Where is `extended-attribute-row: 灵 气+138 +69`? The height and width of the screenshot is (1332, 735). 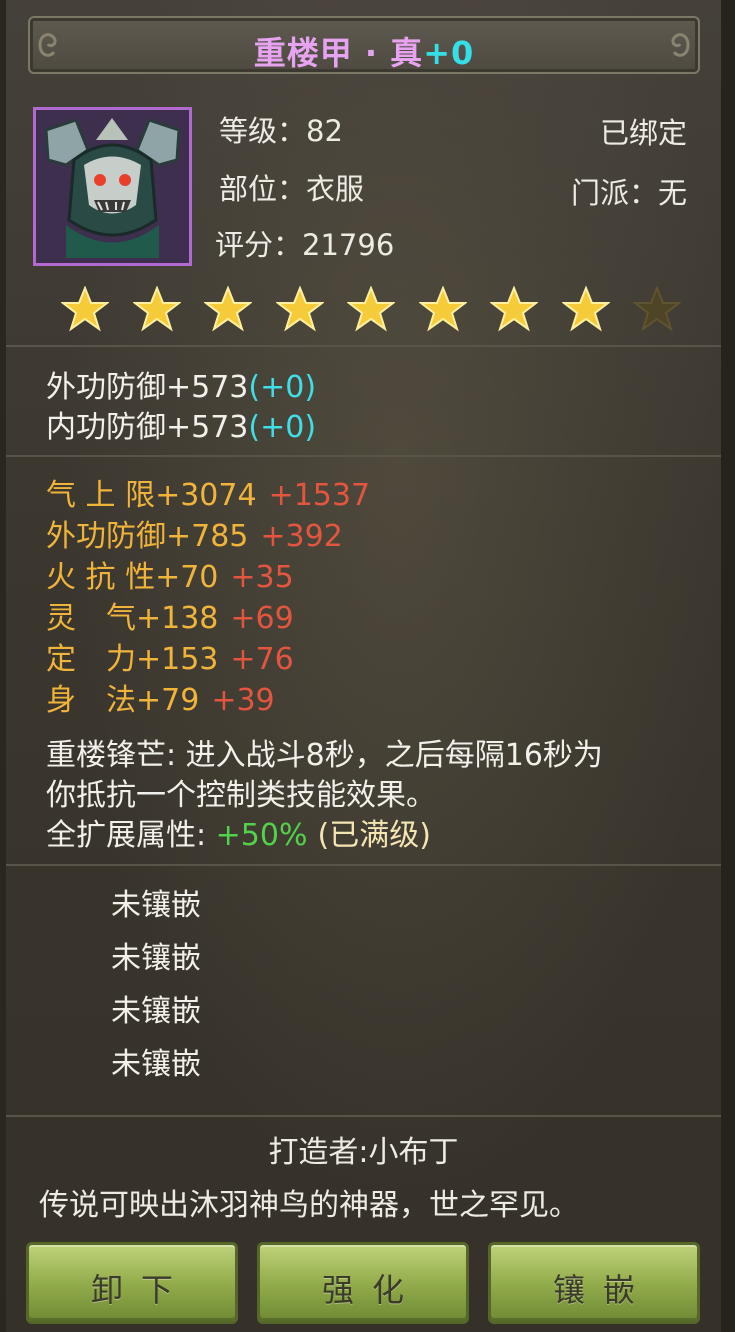 extended-attribute-row: 灵 气+138 +69 is located at coordinates (170, 615).